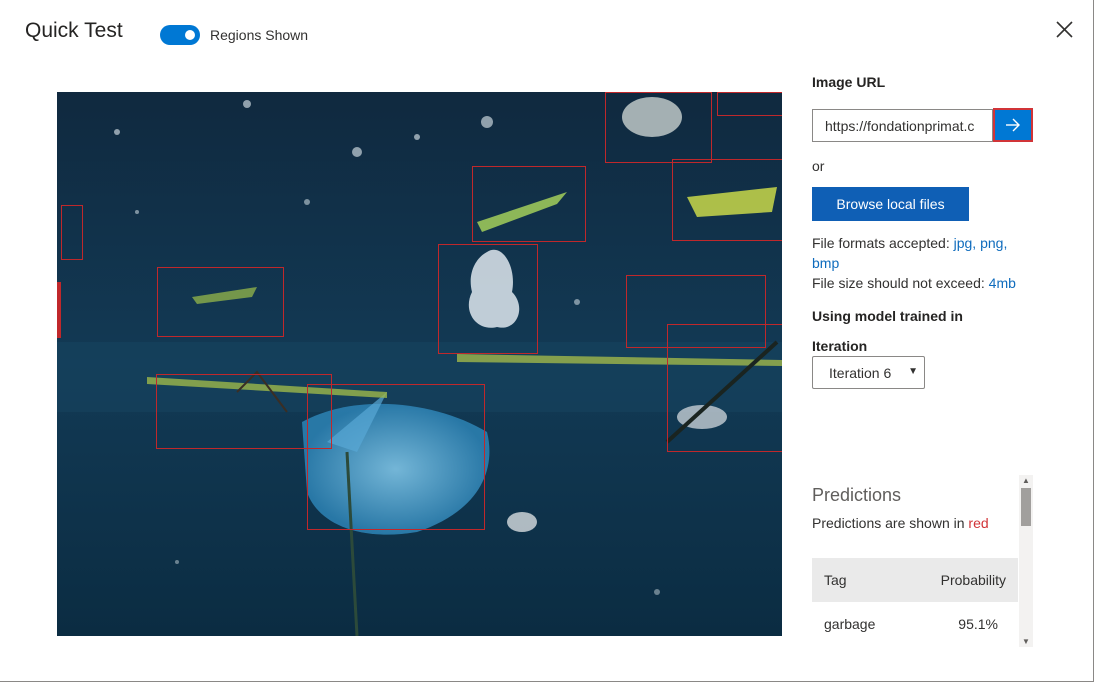  I want to click on scroll-down-icon: ▼, so click(1026, 641).